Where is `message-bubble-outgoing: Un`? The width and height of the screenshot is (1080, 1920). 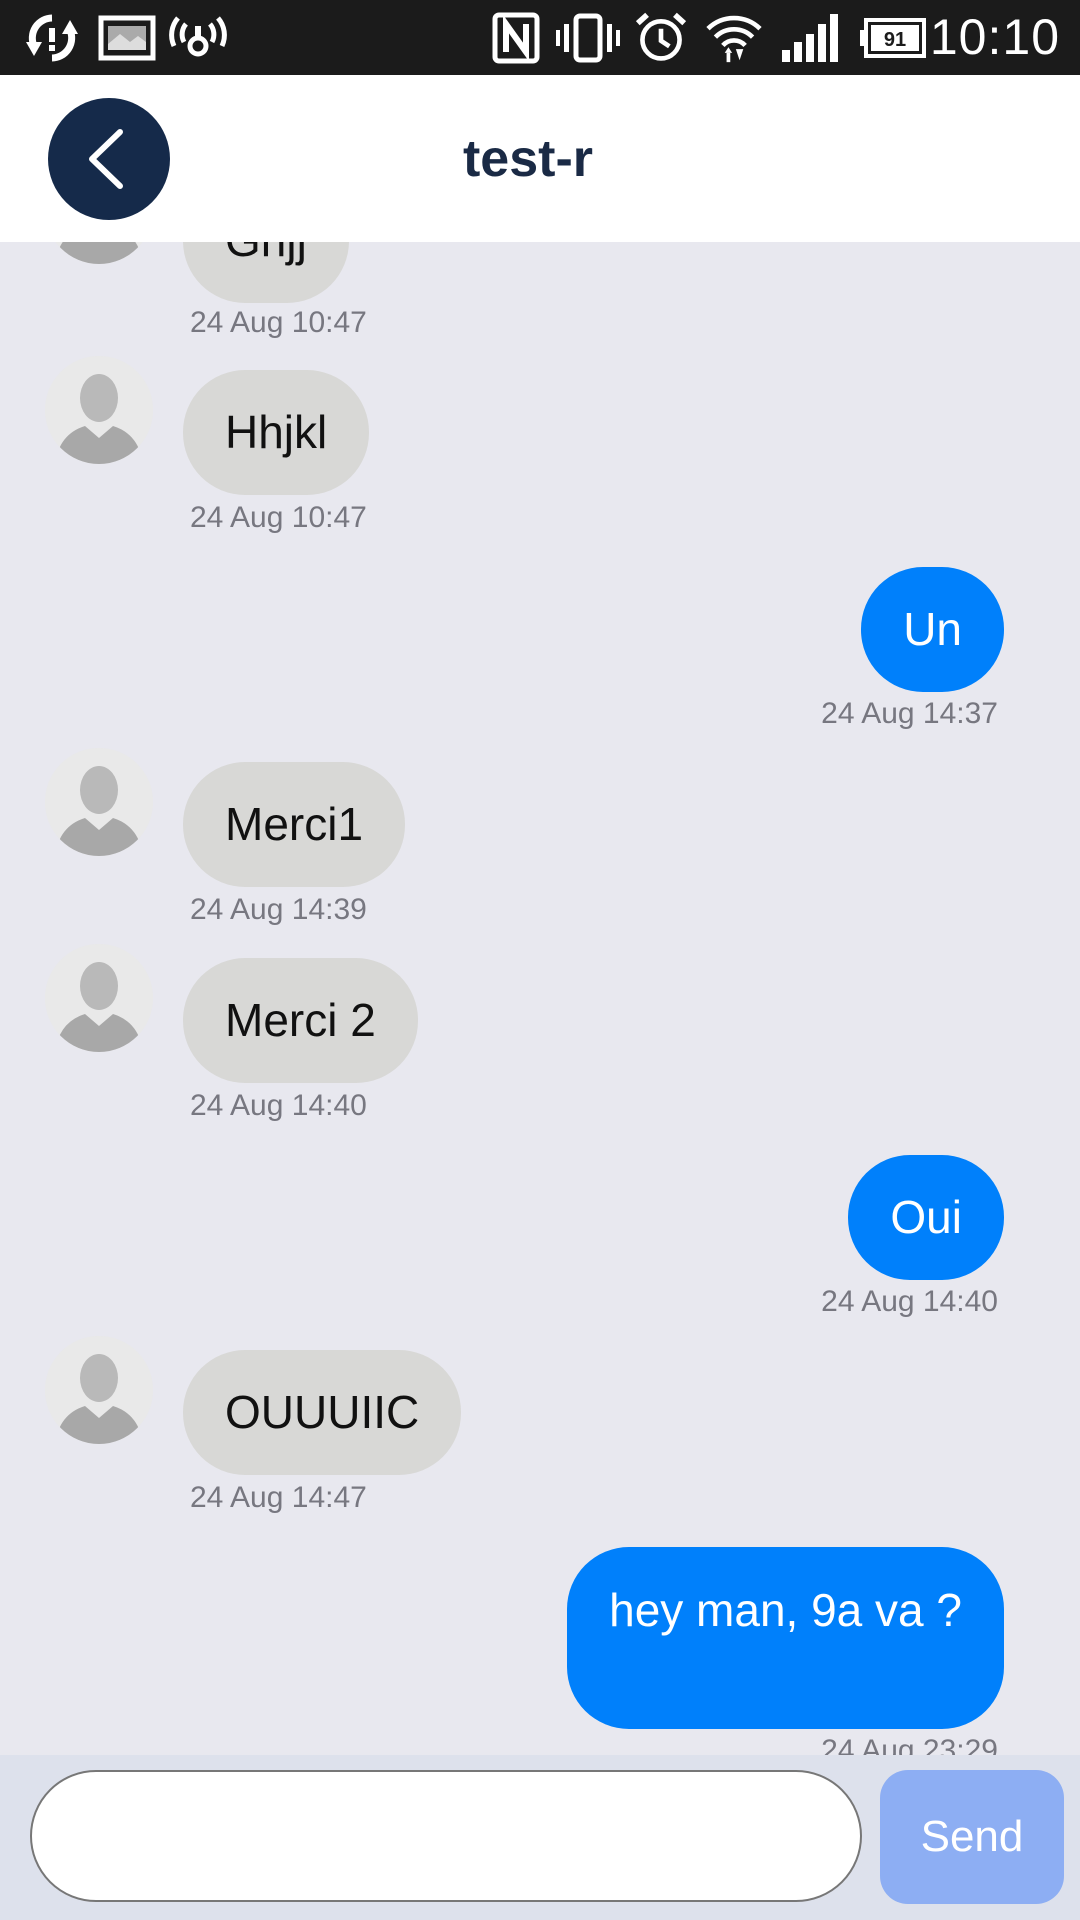
message-bubble-outgoing: Un is located at coordinates (932, 629).